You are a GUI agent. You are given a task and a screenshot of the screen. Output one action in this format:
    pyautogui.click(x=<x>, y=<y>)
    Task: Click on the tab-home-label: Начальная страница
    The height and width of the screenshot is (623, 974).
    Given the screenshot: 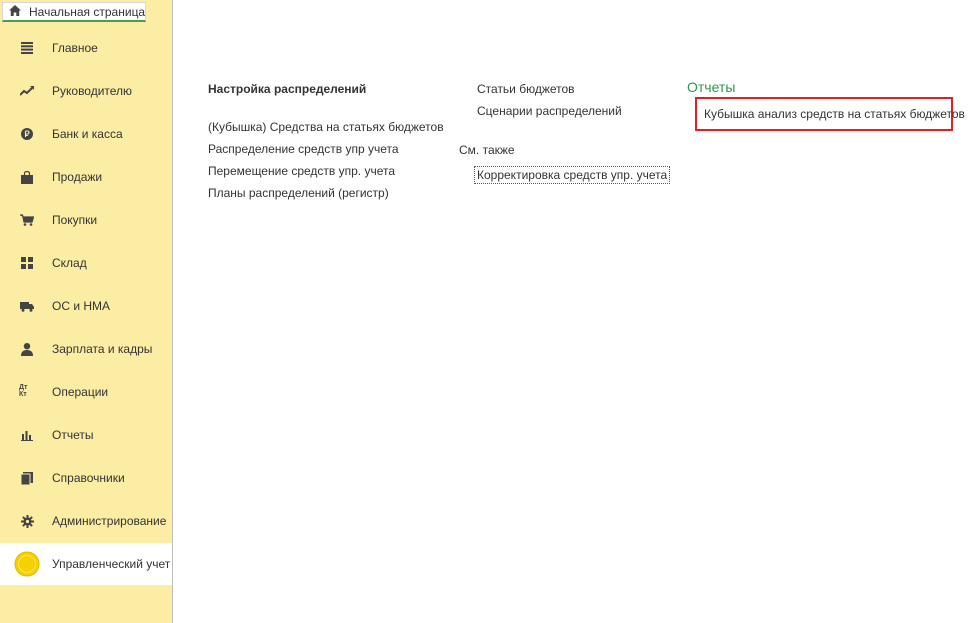 What is the action you would take?
    pyautogui.click(x=87, y=11)
    